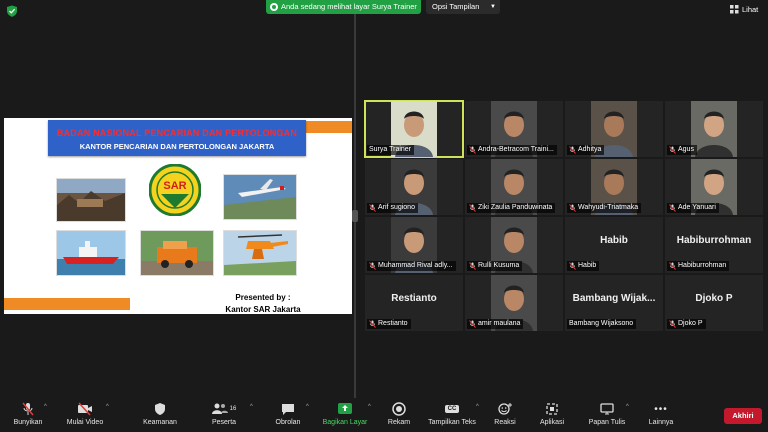  What do you see at coordinates (686, 149) in the screenshot?
I see `participant-name: Agus` at bounding box center [686, 149].